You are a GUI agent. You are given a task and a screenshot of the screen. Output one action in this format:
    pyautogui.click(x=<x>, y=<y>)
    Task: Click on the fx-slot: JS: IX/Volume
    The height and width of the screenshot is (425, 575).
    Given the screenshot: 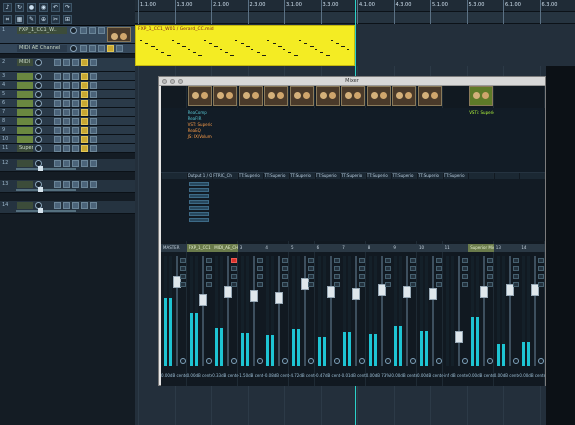 What is the action you would take?
    pyautogui.click(x=201, y=136)
    